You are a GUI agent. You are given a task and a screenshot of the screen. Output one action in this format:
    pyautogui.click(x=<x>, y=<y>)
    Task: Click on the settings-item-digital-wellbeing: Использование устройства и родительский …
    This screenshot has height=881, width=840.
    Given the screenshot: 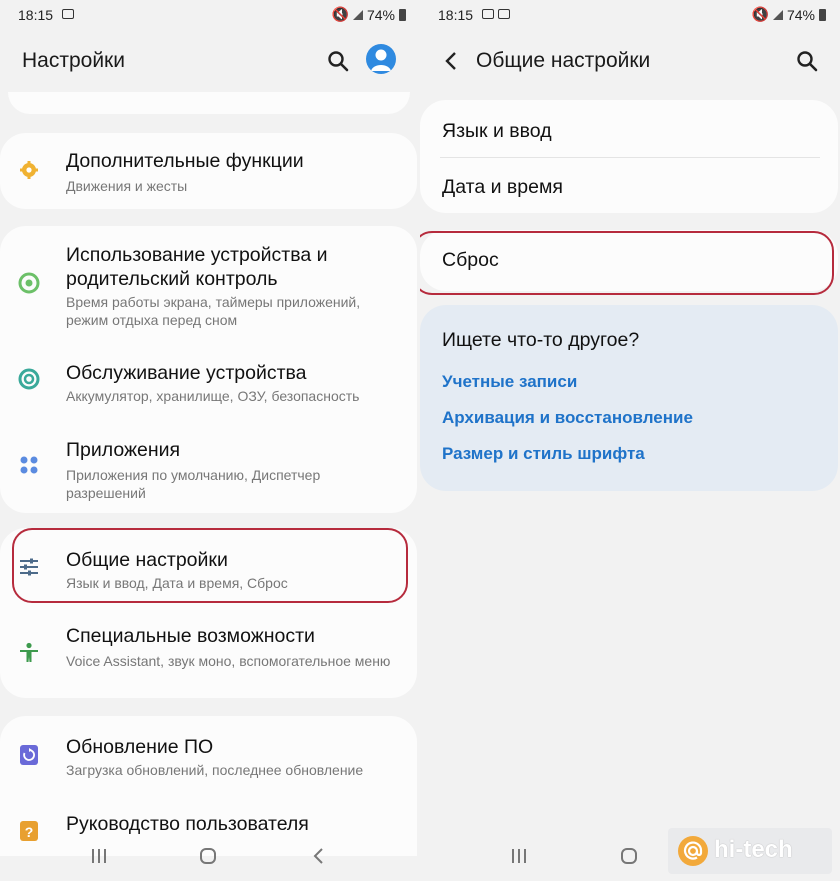 What is the action you would take?
    pyautogui.click(x=208, y=281)
    